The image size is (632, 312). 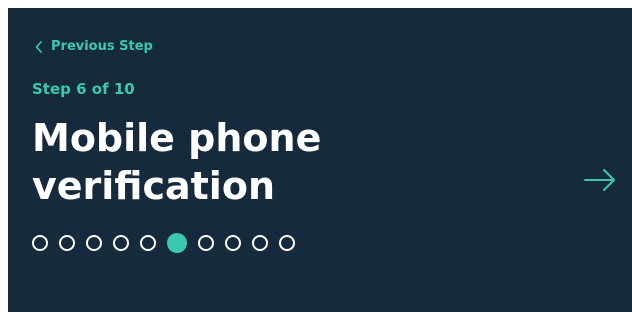 I want to click on step-dot-active, so click(x=177, y=243).